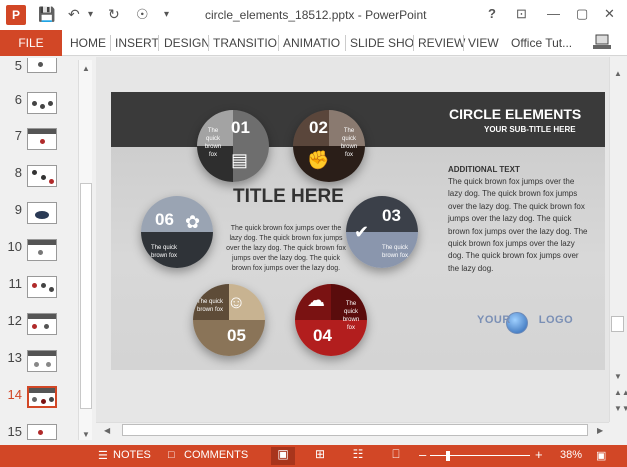 The image size is (627, 467). Describe the element at coordinates (90, 14) in the screenshot. I see `undo-dropdown-icon: ▾` at that location.